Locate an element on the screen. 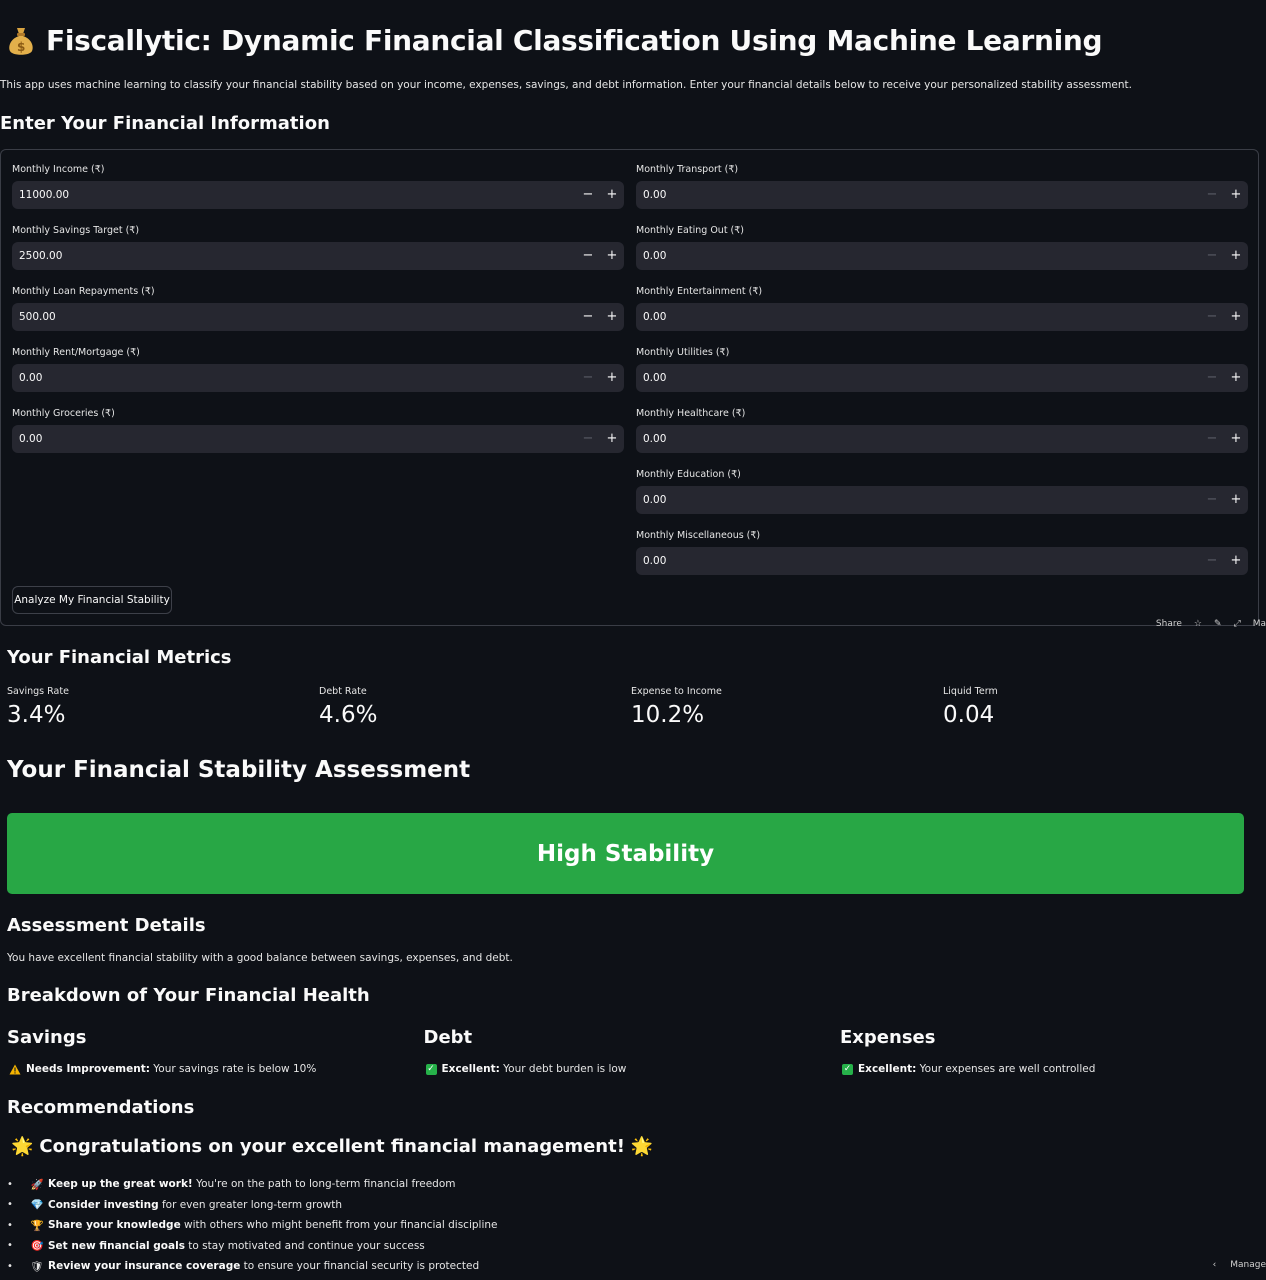  field-label: Monthly Education (₹) is located at coordinates (688, 474).